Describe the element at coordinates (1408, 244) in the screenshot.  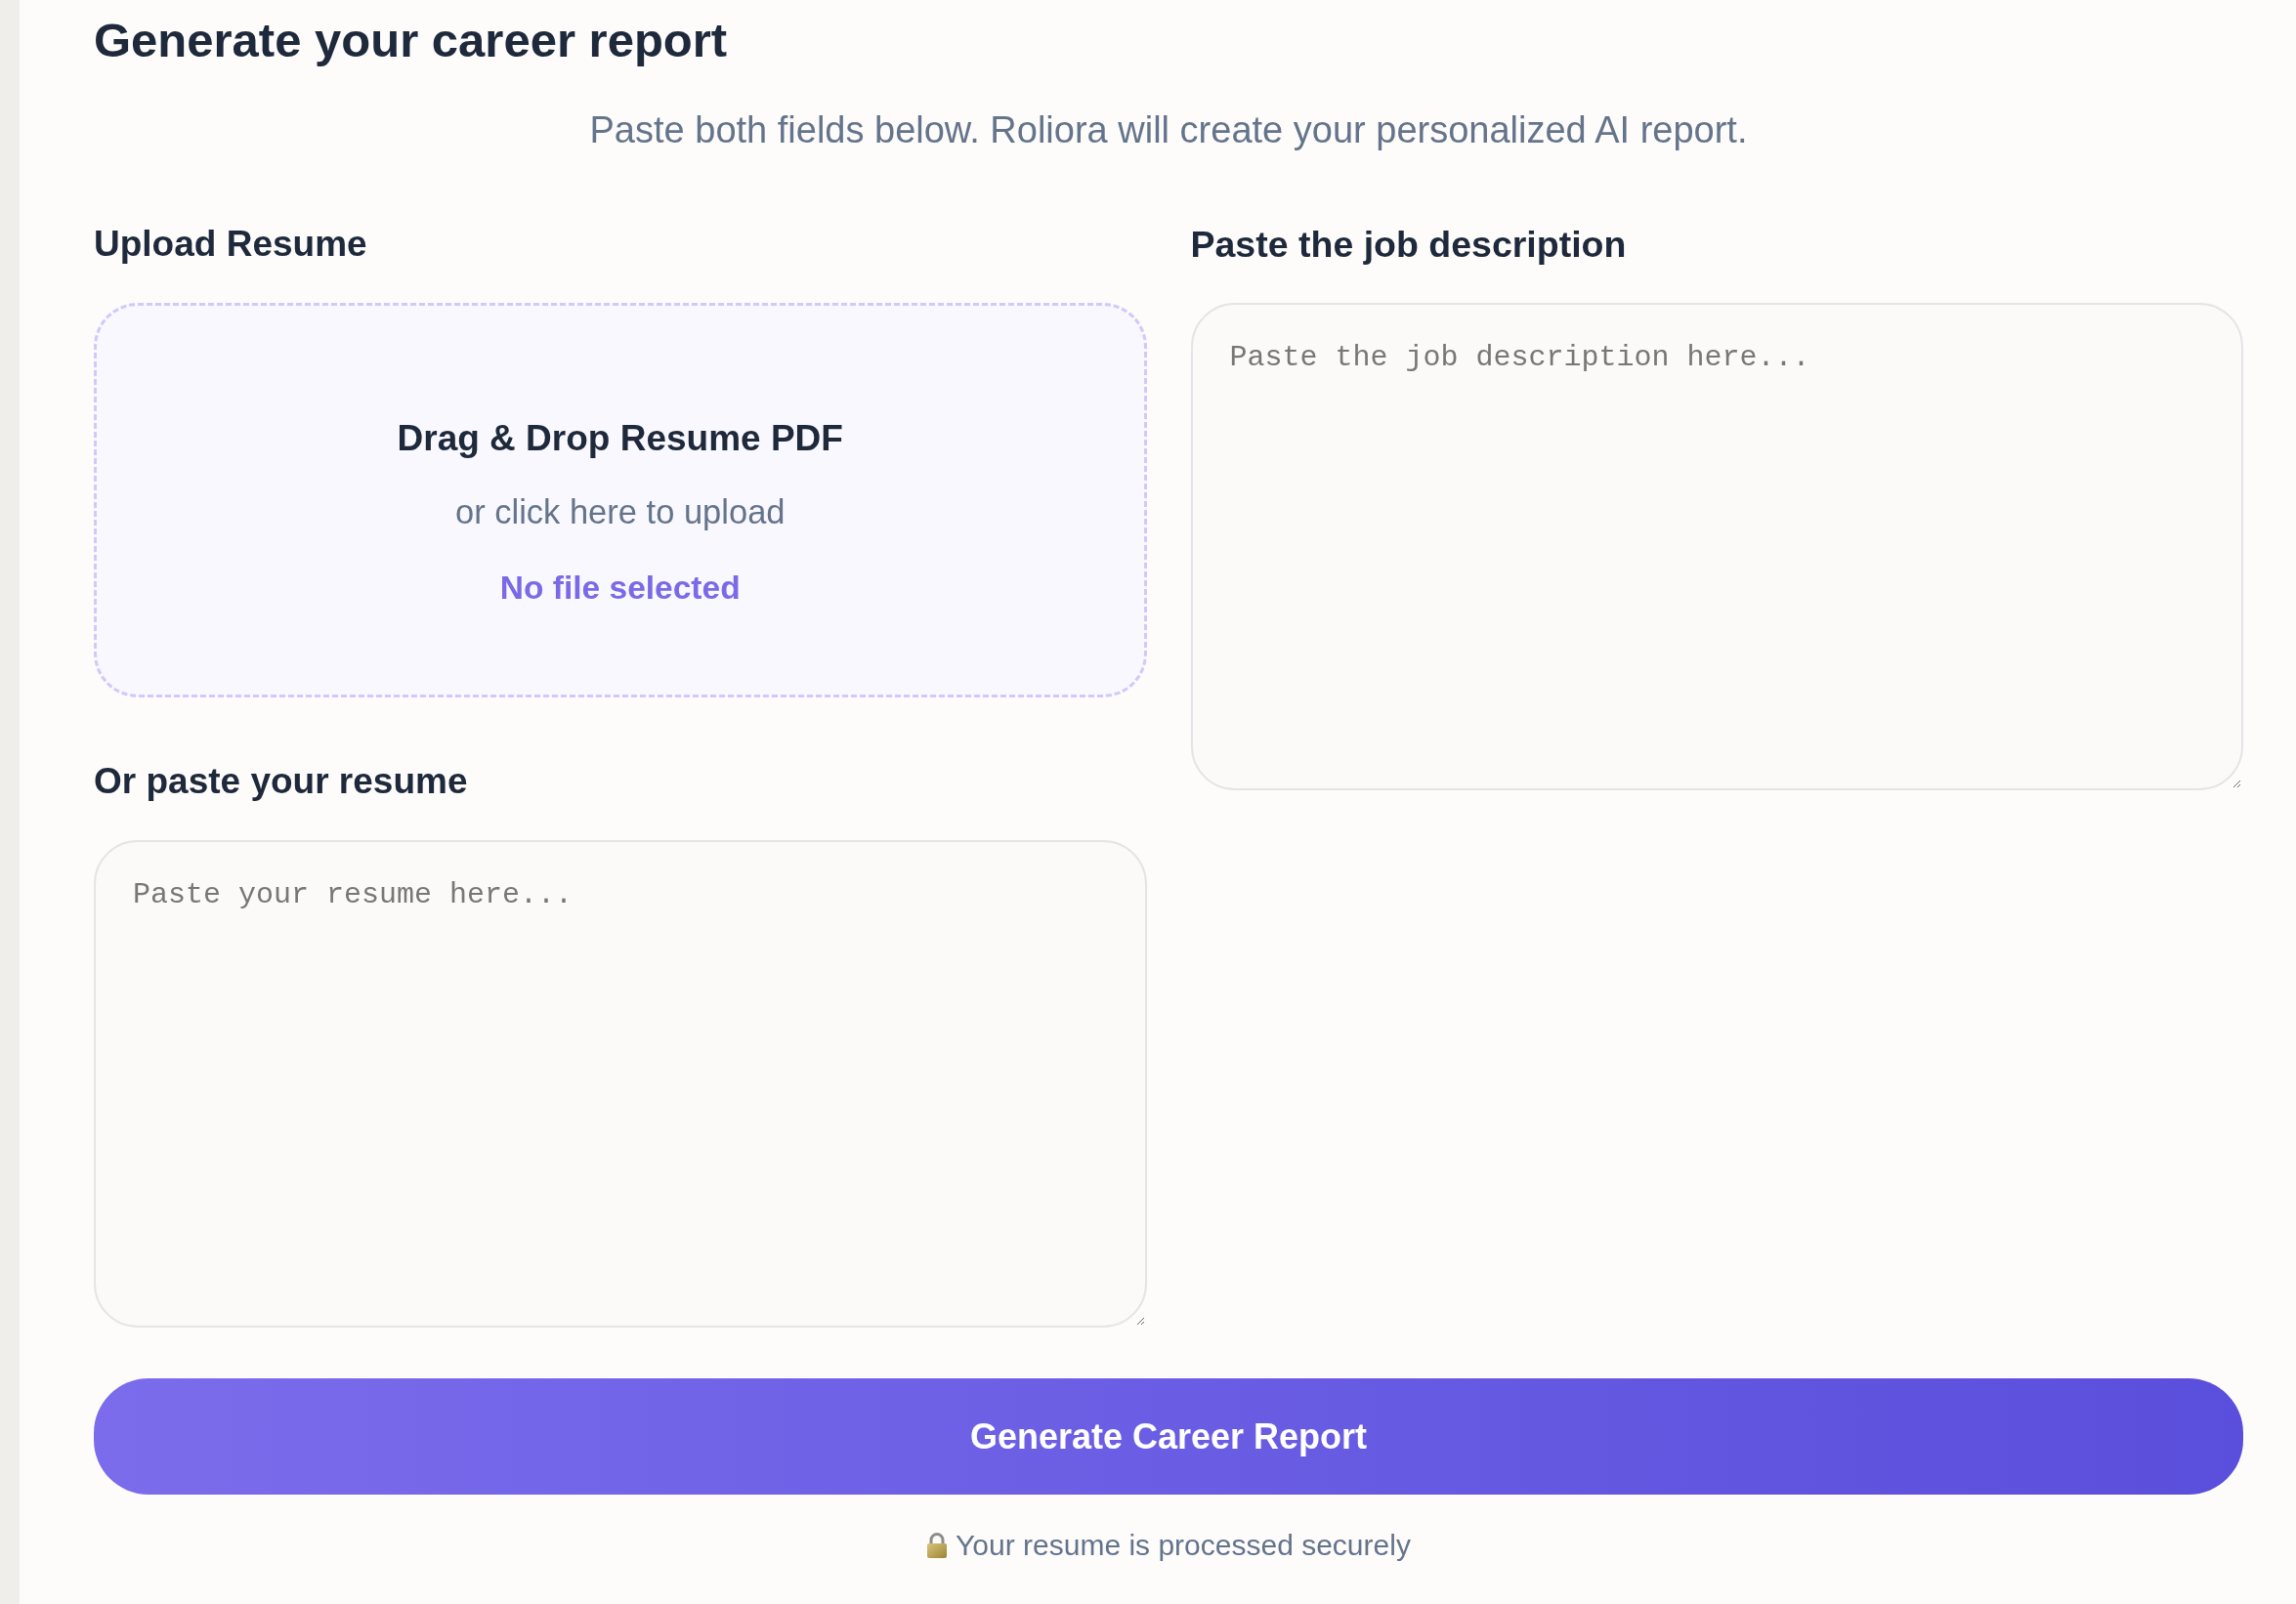
I see `job-description-label: Paste the job description` at that location.